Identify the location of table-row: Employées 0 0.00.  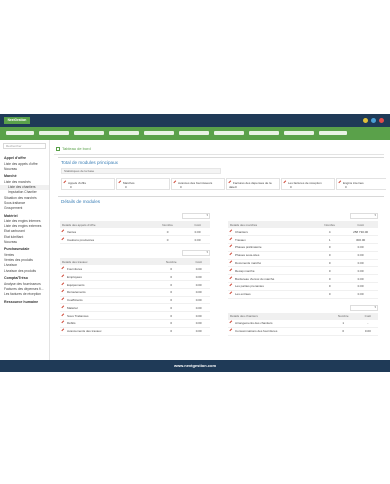
(135, 277).